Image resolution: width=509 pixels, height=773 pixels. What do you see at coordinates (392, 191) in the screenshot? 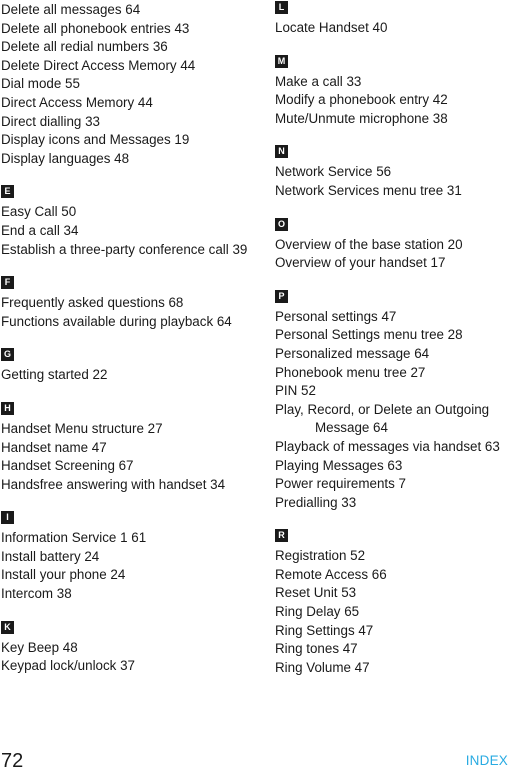
I see `index-entry: Network Services menu tree 31` at bounding box center [392, 191].